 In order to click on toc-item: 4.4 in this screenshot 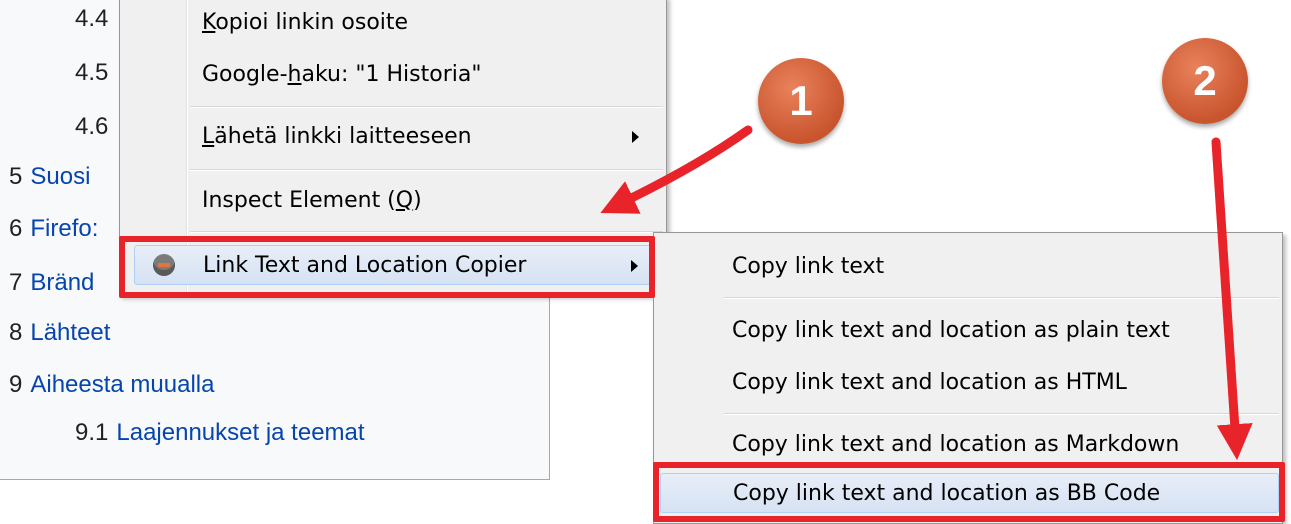, I will do `click(95, 19)`.